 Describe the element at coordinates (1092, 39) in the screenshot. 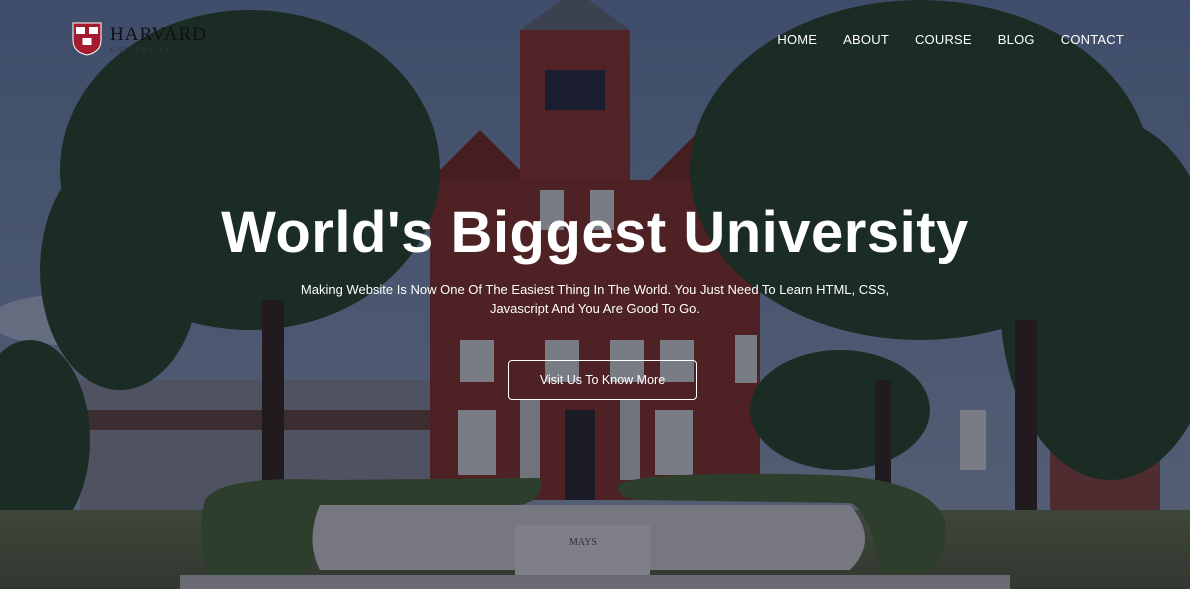

I see `nav-item-contact: CONTACT` at that location.